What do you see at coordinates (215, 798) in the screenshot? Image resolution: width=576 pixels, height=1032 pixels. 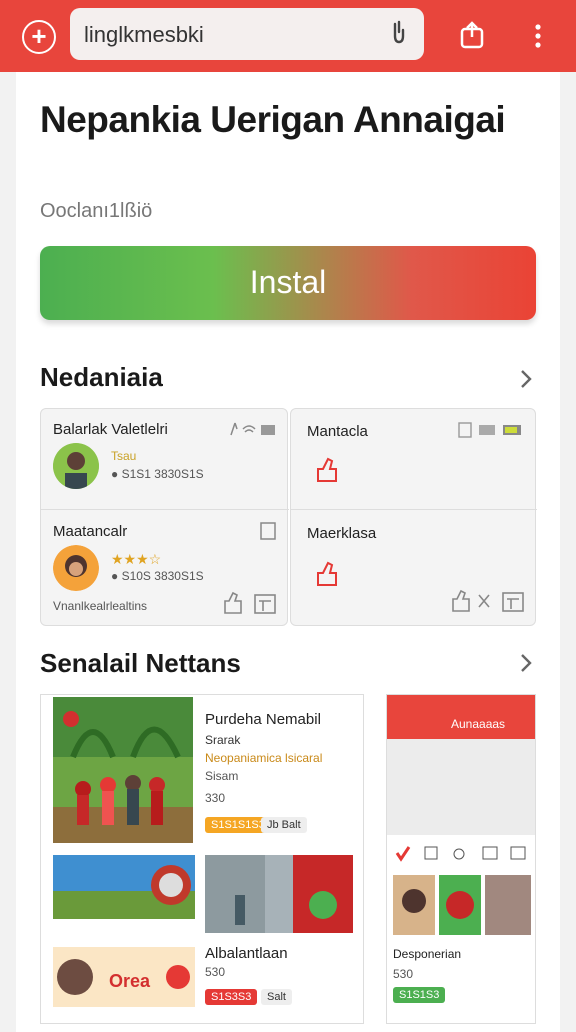 I see `shot-price: 330` at bounding box center [215, 798].